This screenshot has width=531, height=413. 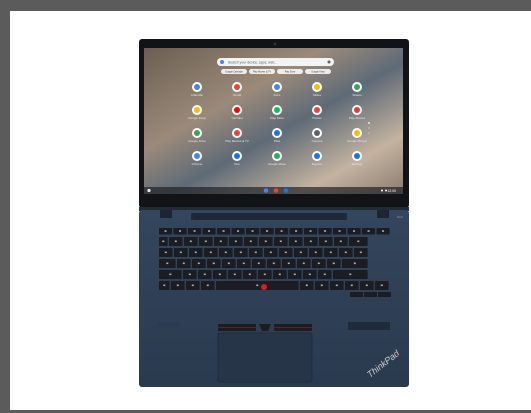 I want to click on svg-text: Gmail, so click(x=237, y=95).